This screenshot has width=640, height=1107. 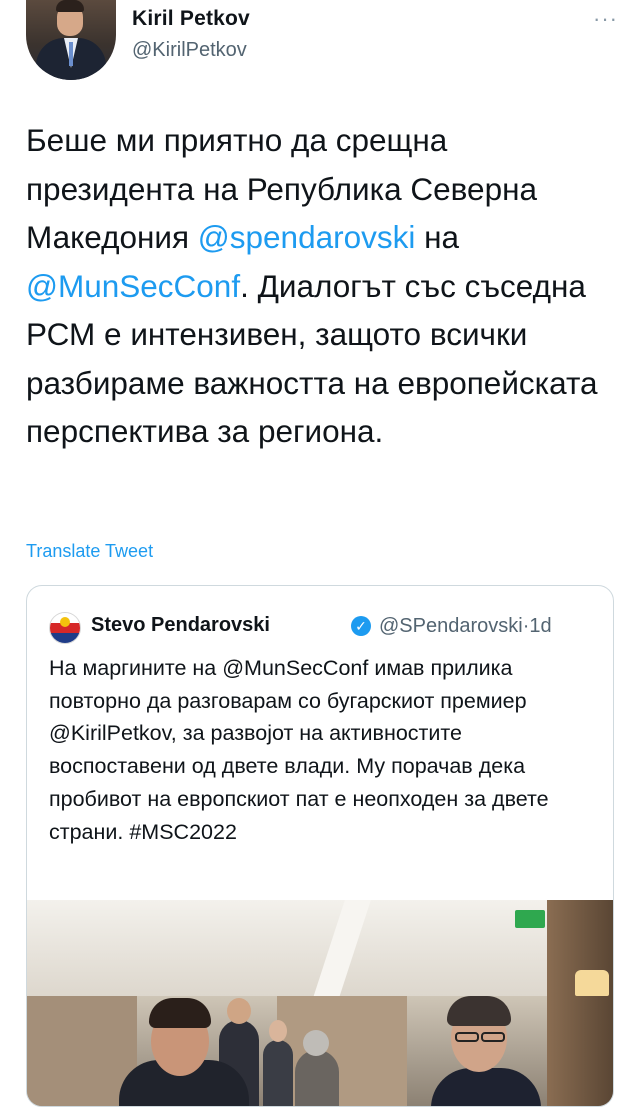 I want to click on quoted-time: 1d, so click(x=540, y=626).